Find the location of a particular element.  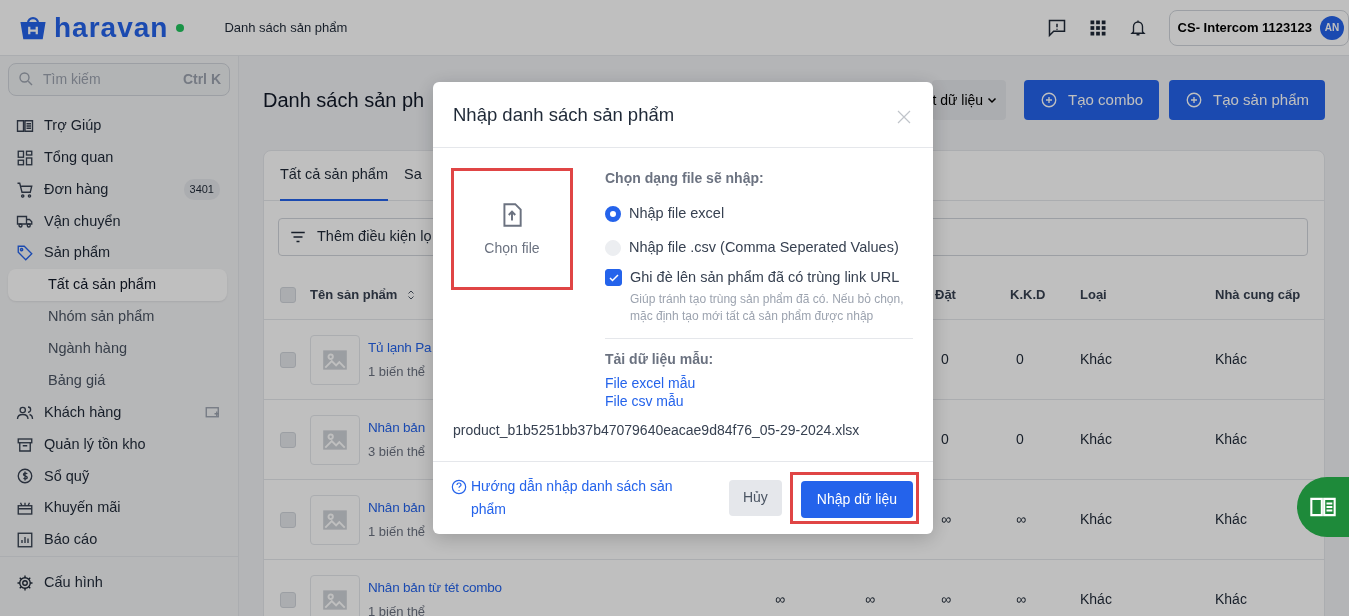

brand-name: haravan is located at coordinates (111, 27).